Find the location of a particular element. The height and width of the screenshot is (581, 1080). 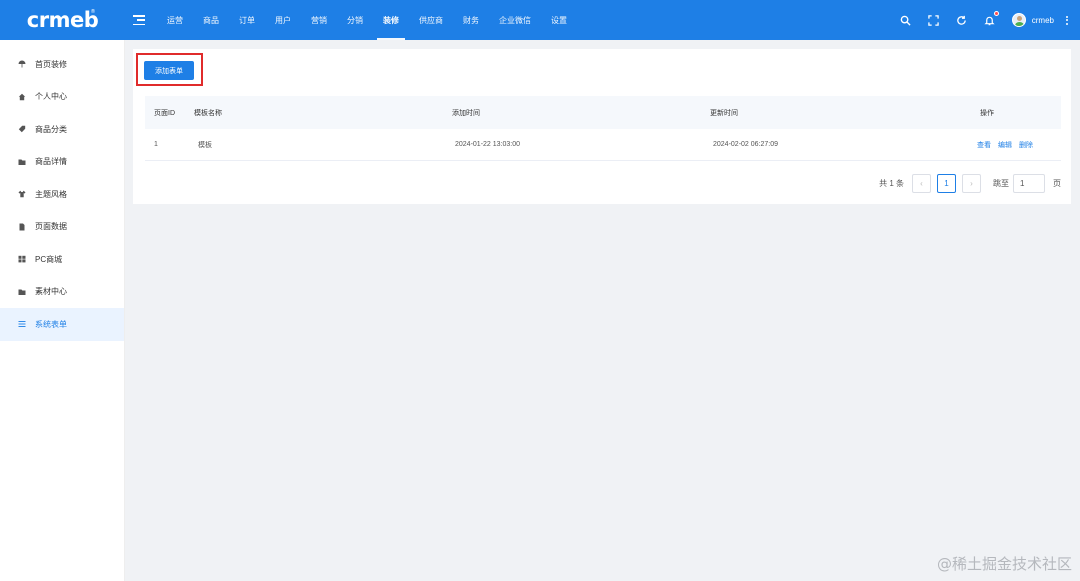

sidebar-item-product-category: 商品分类 is located at coordinates (62, 129).